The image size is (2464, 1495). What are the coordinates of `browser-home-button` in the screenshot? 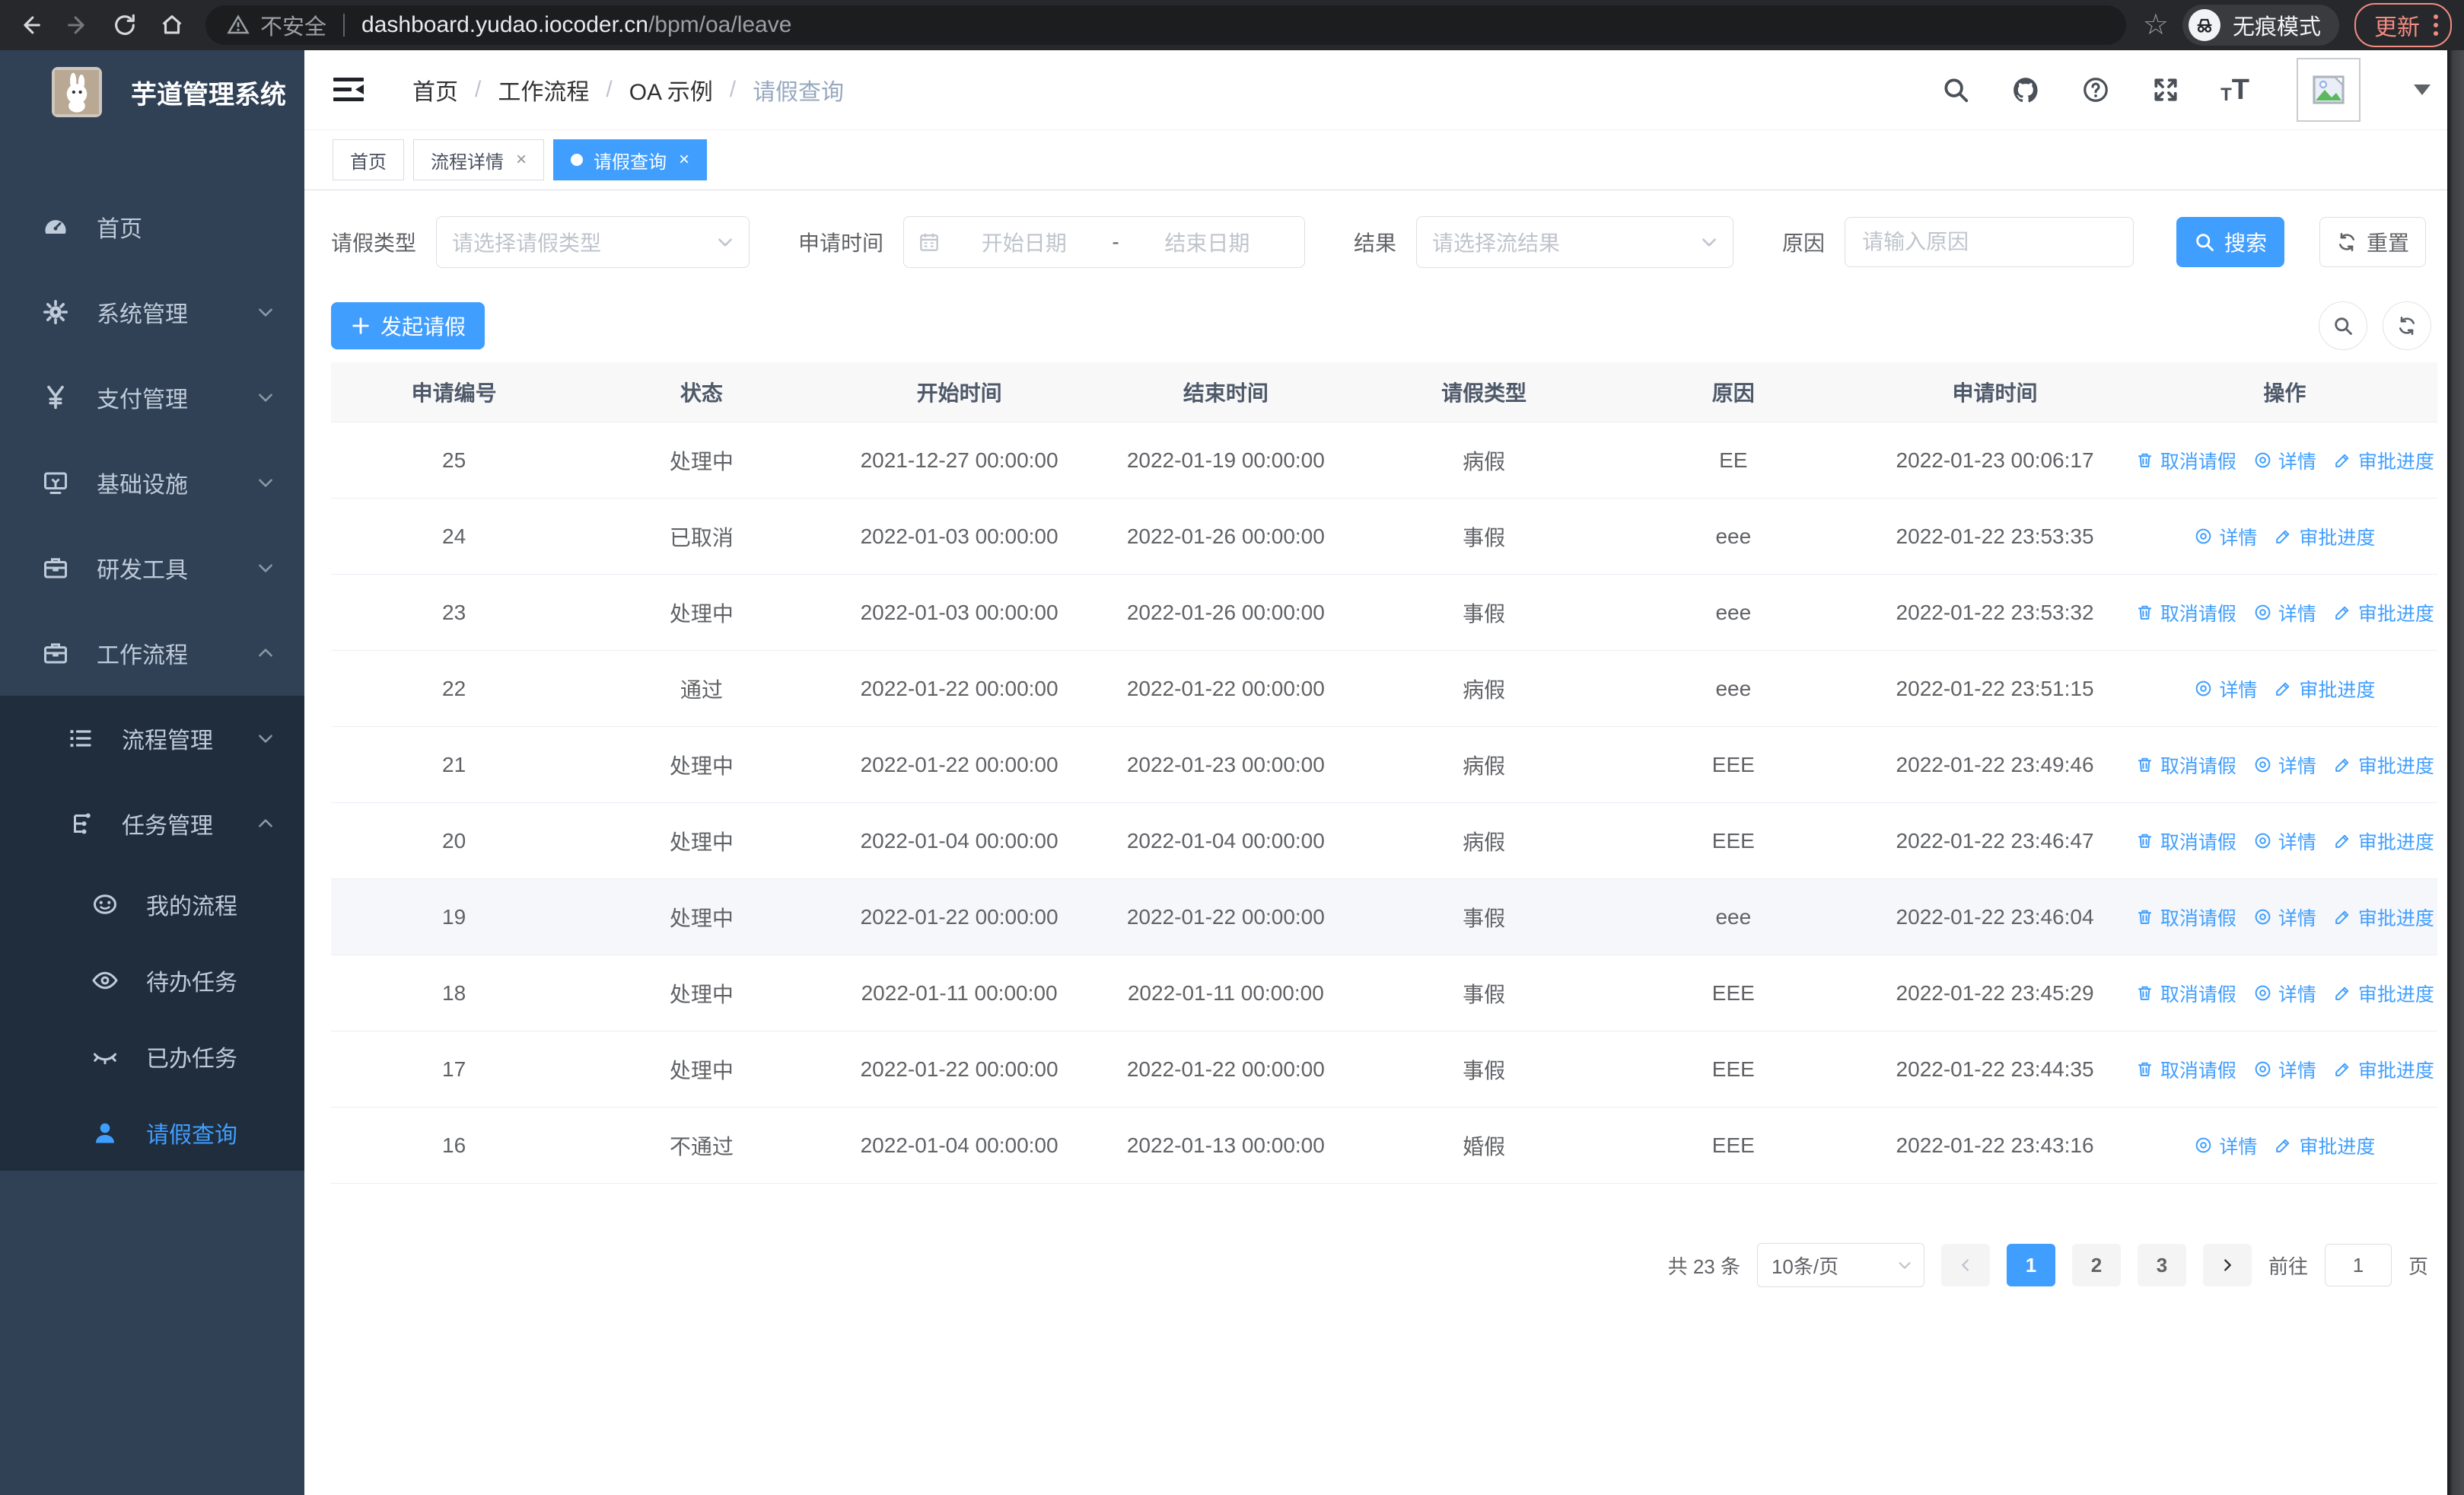 It's located at (172, 25).